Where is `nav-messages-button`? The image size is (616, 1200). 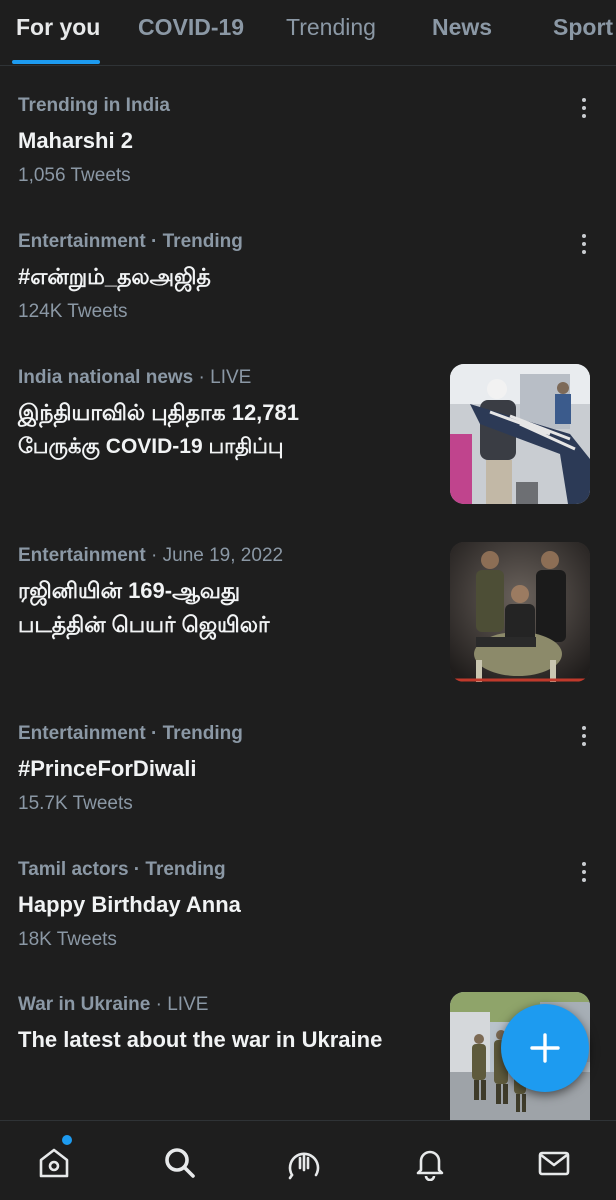 nav-messages-button is located at coordinates (554, 1163).